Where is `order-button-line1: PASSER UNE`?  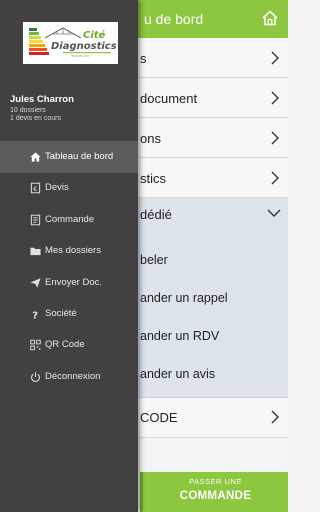
order-button-line1: PASSER UNE is located at coordinates (215, 481).